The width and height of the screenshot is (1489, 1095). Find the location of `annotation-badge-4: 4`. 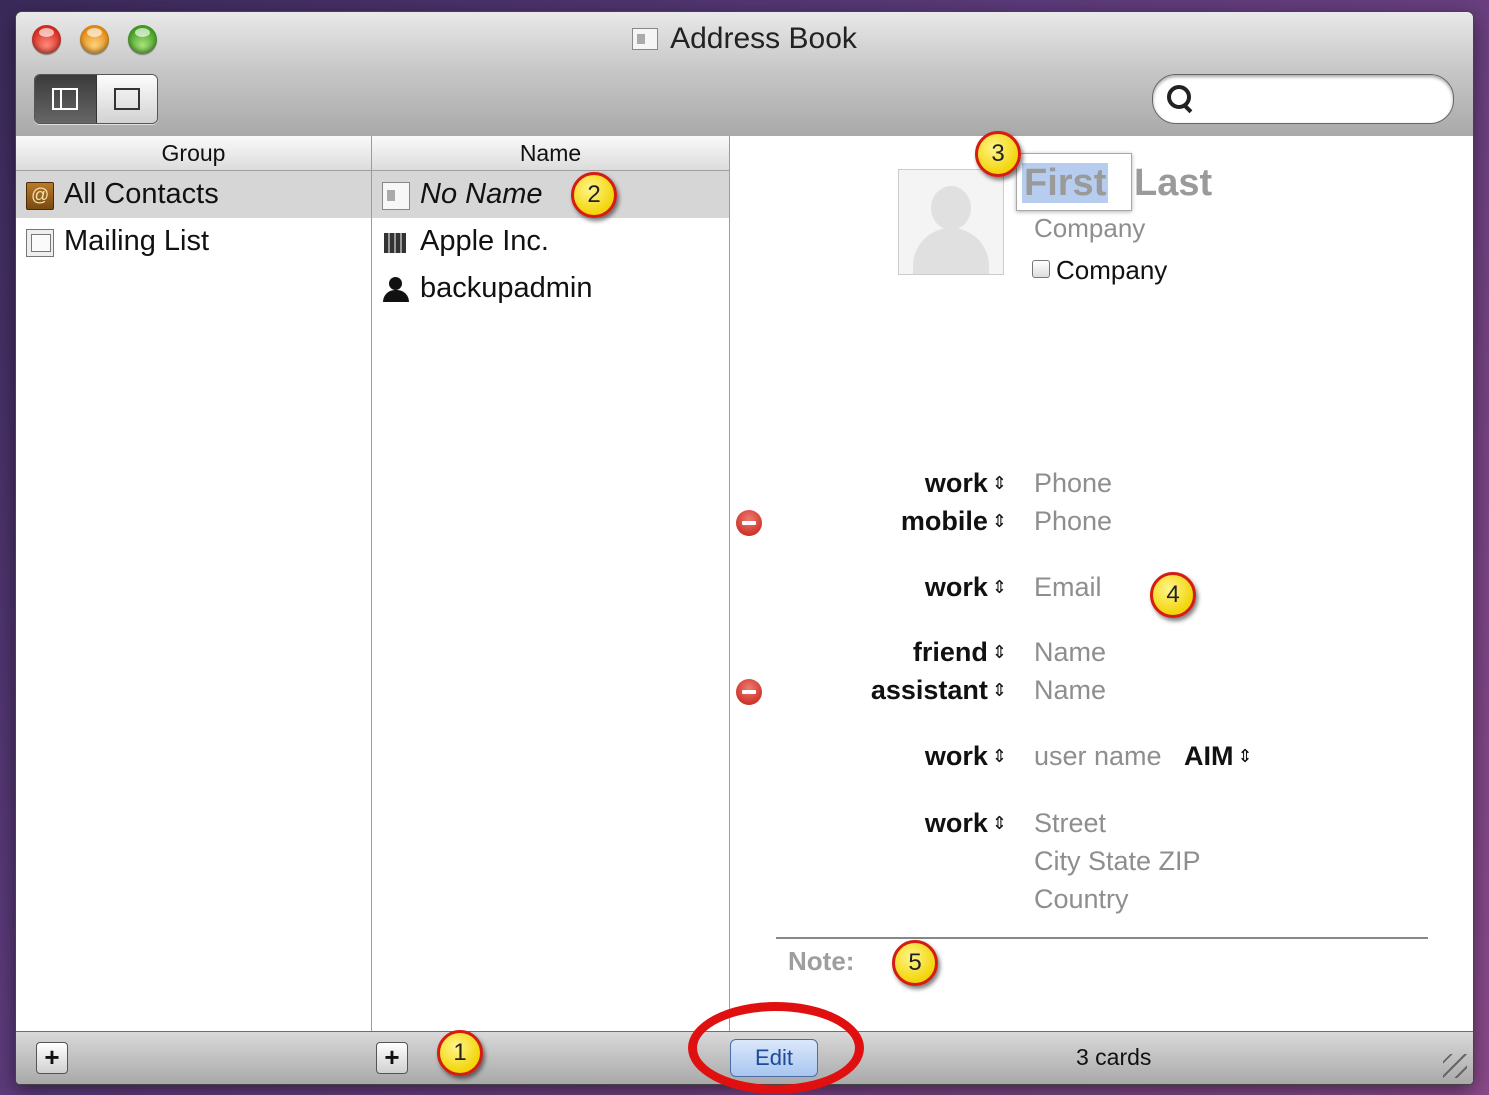

annotation-badge-4: 4 is located at coordinates (1173, 595).